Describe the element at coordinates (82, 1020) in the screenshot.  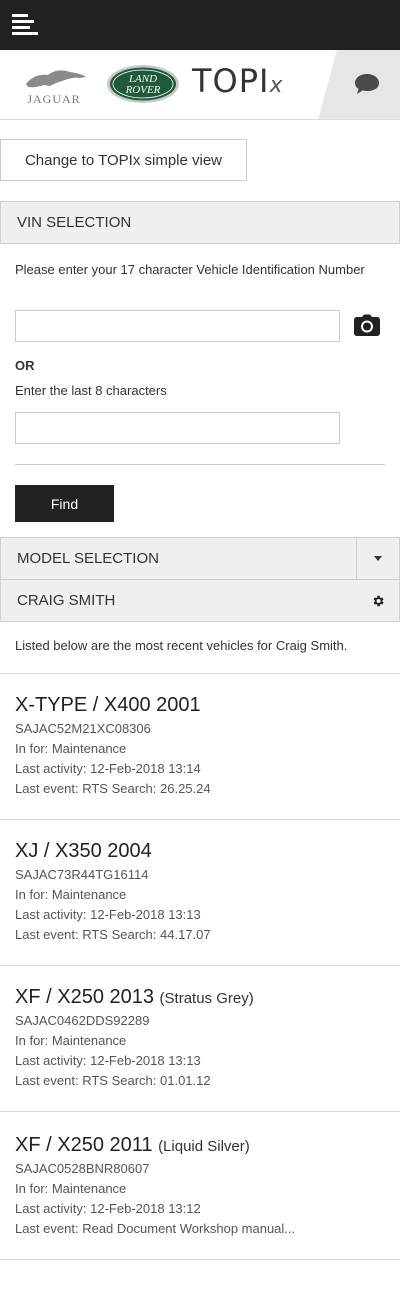
I see `vehicle-vin: SAJAC0462DDS92289` at that location.